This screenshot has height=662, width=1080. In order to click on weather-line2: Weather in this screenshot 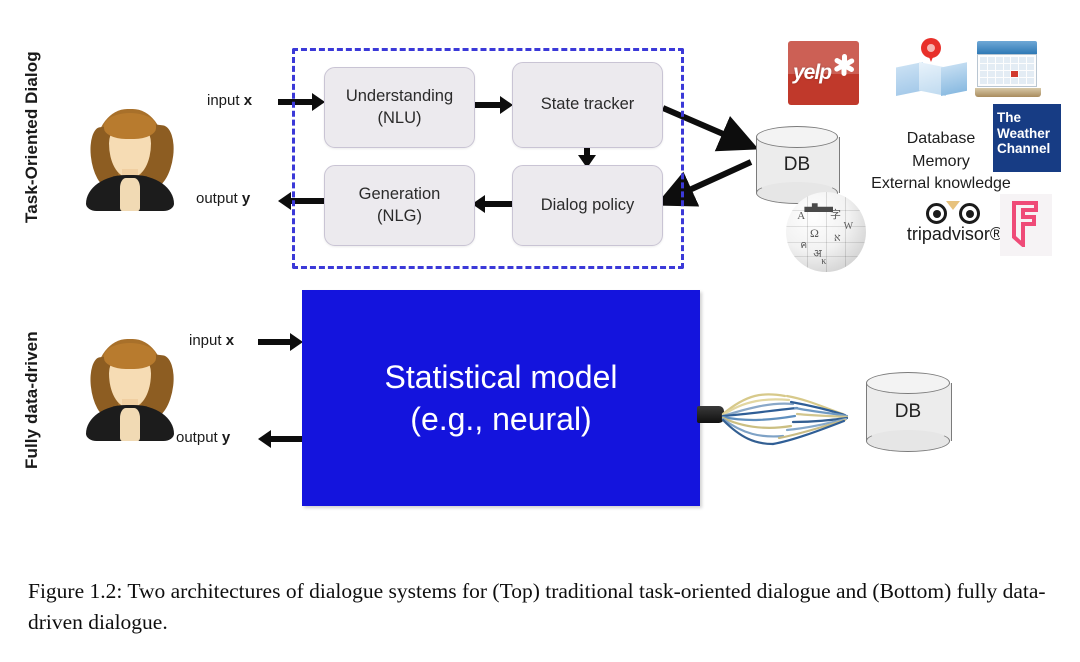, I will do `click(1024, 133)`.